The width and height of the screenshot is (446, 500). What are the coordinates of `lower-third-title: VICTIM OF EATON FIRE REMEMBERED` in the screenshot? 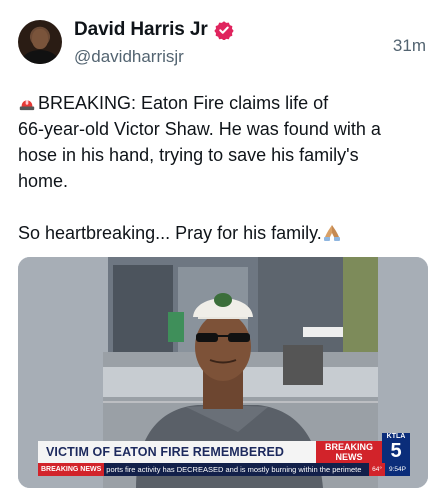 It's located at (165, 452).